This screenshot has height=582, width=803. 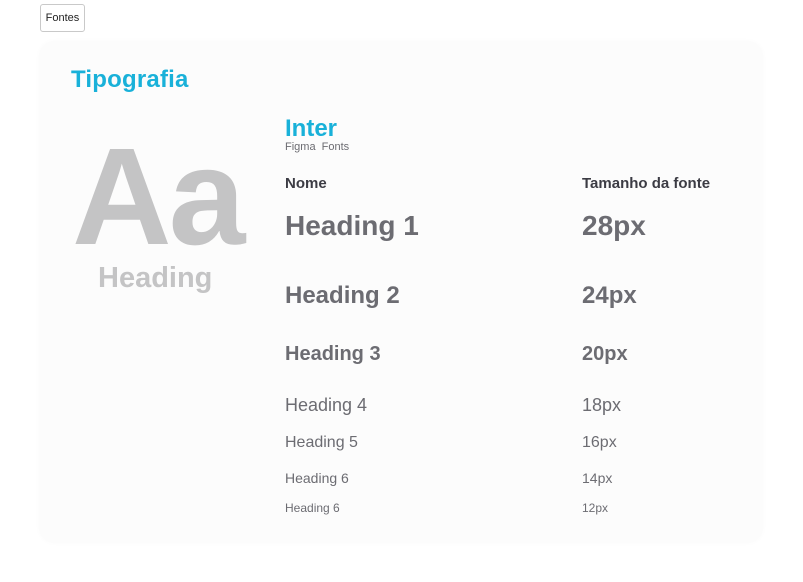 What do you see at coordinates (62, 18) in the screenshot?
I see `fontes-tab-button: Fontes` at bounding box center [62, 18].